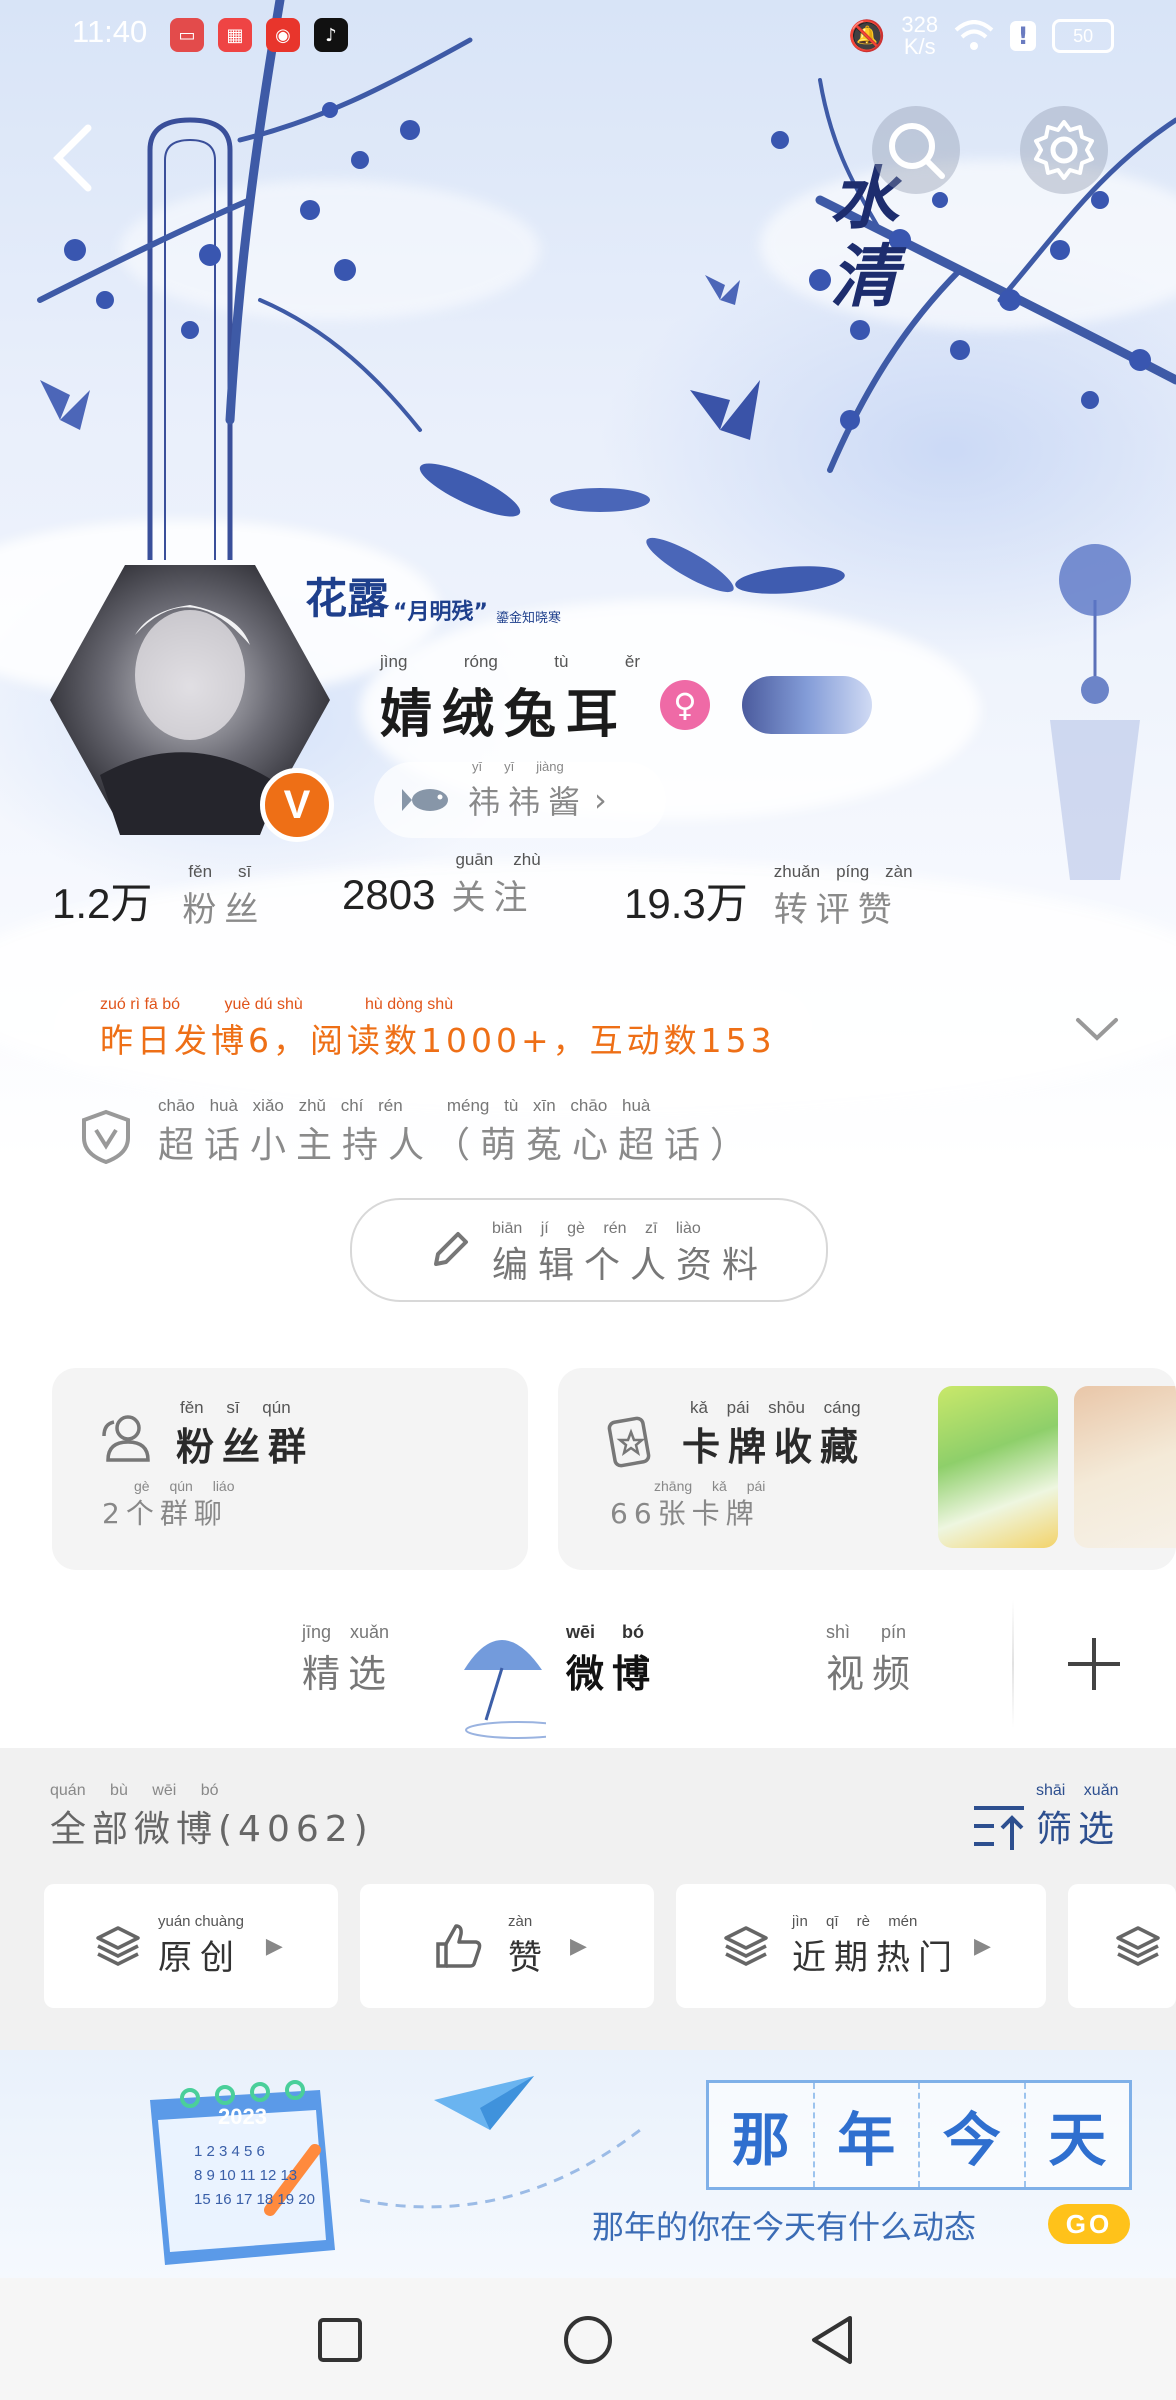  I want to click on battery-icon: 50, so click(1083, 36).